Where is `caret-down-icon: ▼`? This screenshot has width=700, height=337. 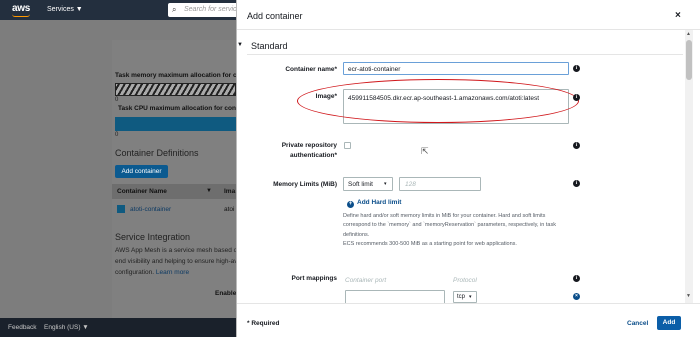 caret-down-icon: ▼ is located at coordinates (240, 45).